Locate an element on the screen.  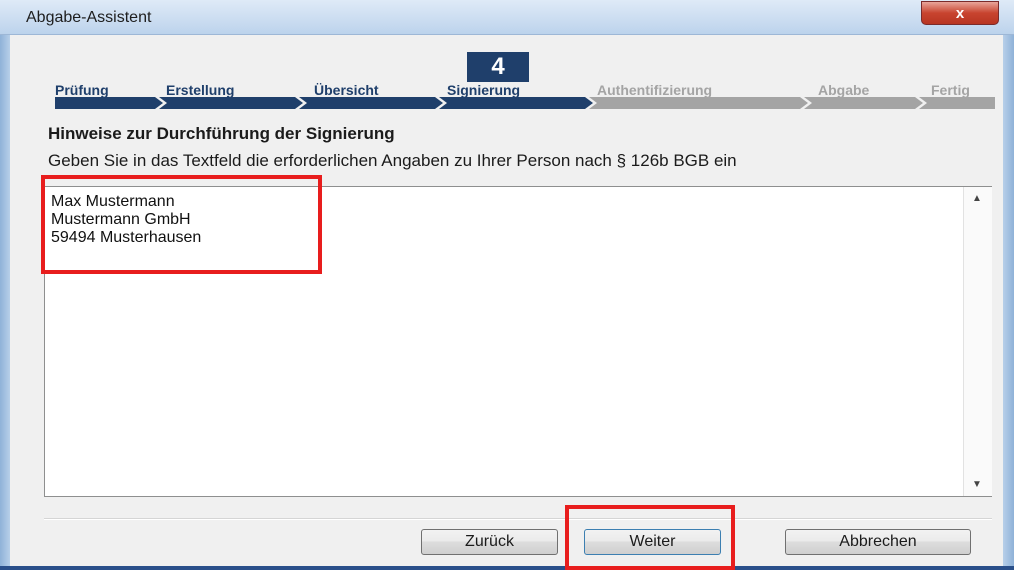
step-label-signierung: Signierung is located at coordinates (484, 90).